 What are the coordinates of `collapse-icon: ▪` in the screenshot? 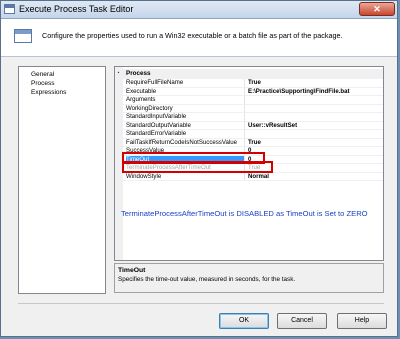 It's located at (118, 73).